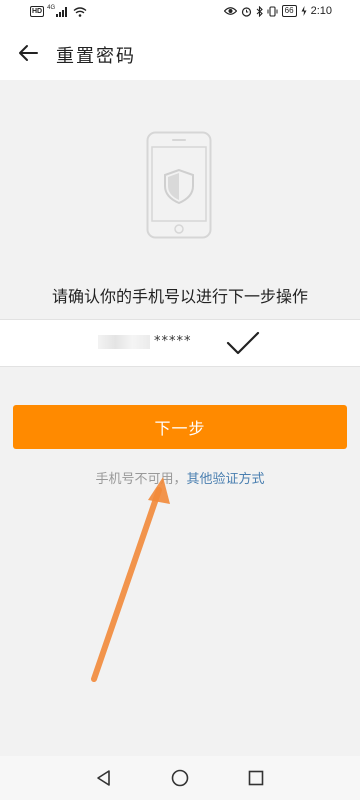 The height and width of the screenshot is (800, 360). I want to click on triangle-back-icon, so click(103, 778).